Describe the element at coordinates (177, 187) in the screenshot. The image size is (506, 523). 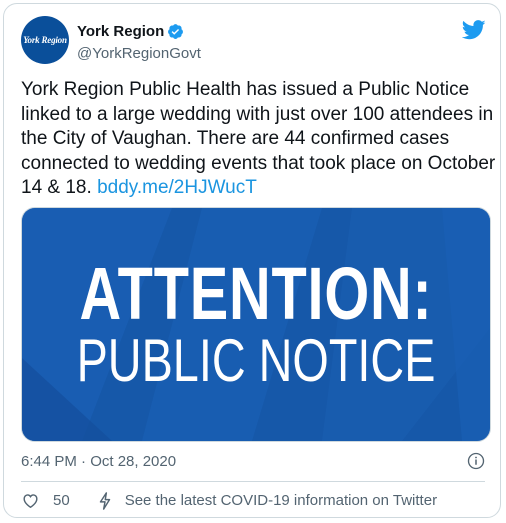
I see `tweet-link: bddy.me/2HJWucT` at that location.